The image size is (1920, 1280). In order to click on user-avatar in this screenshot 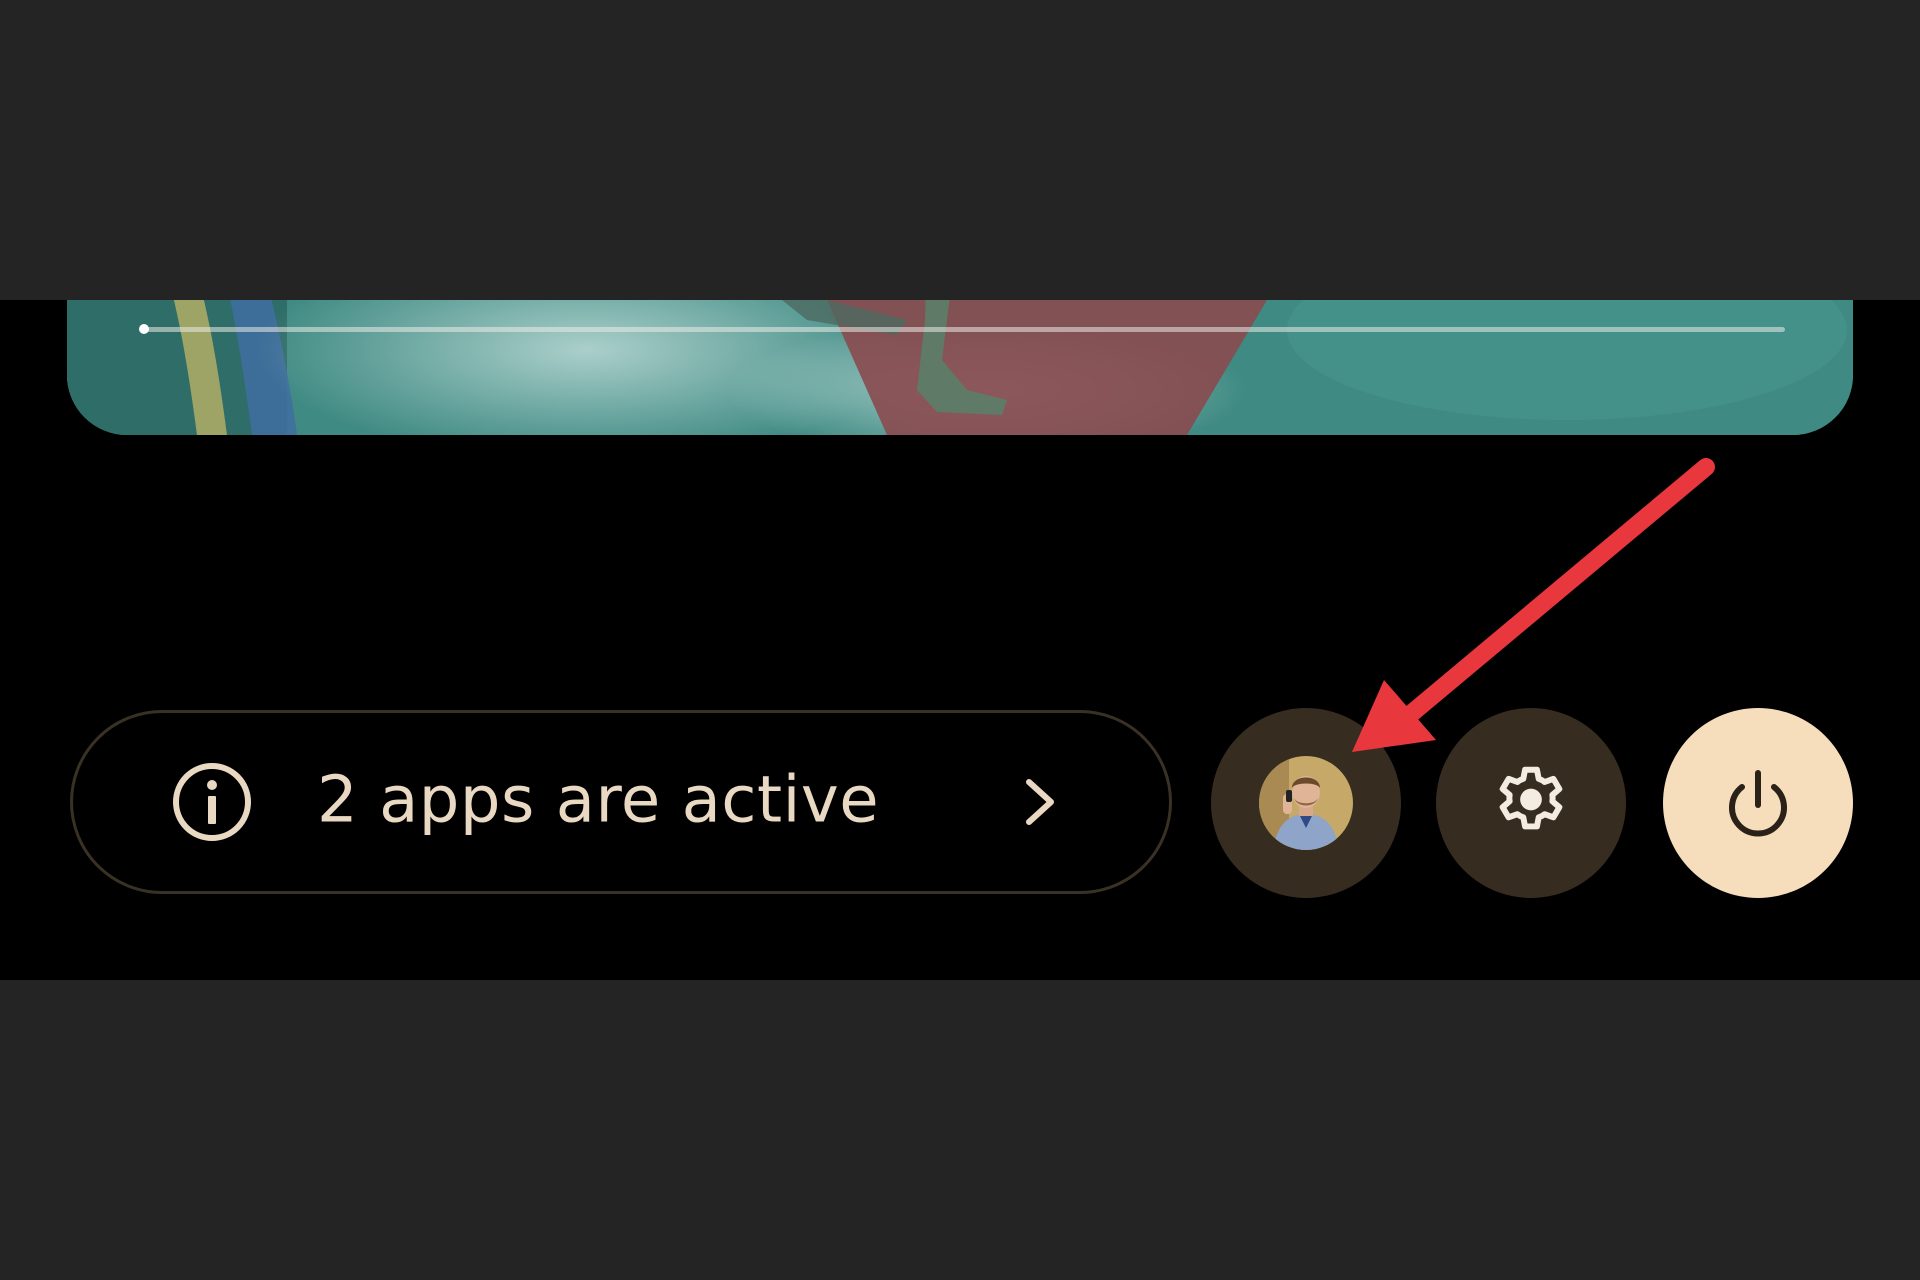, I will do `click(1306, 803)`.